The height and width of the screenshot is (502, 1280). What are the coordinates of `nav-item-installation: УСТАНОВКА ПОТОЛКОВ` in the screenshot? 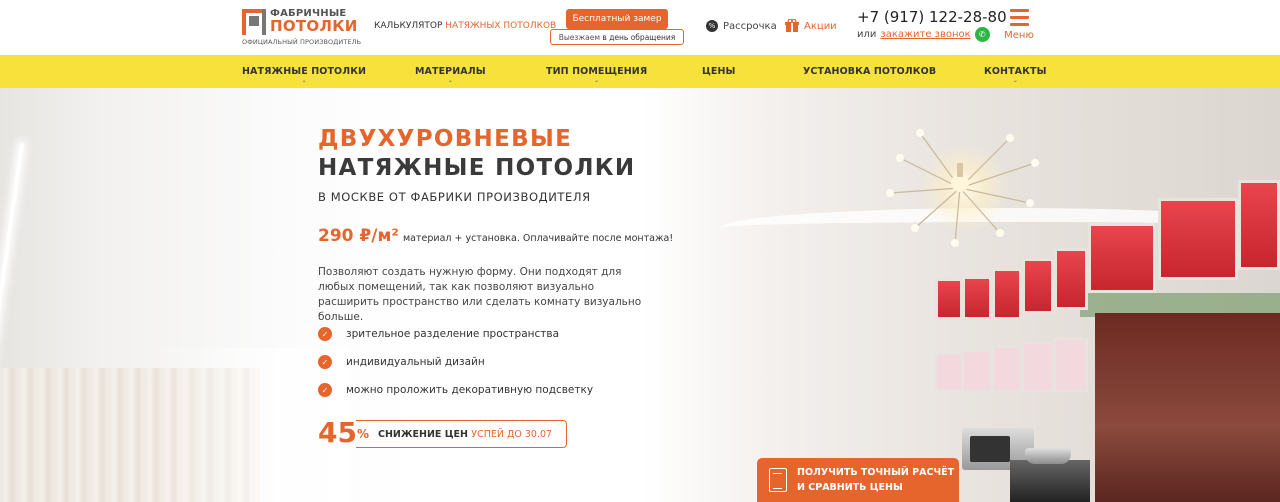 It's located at (869, 71).